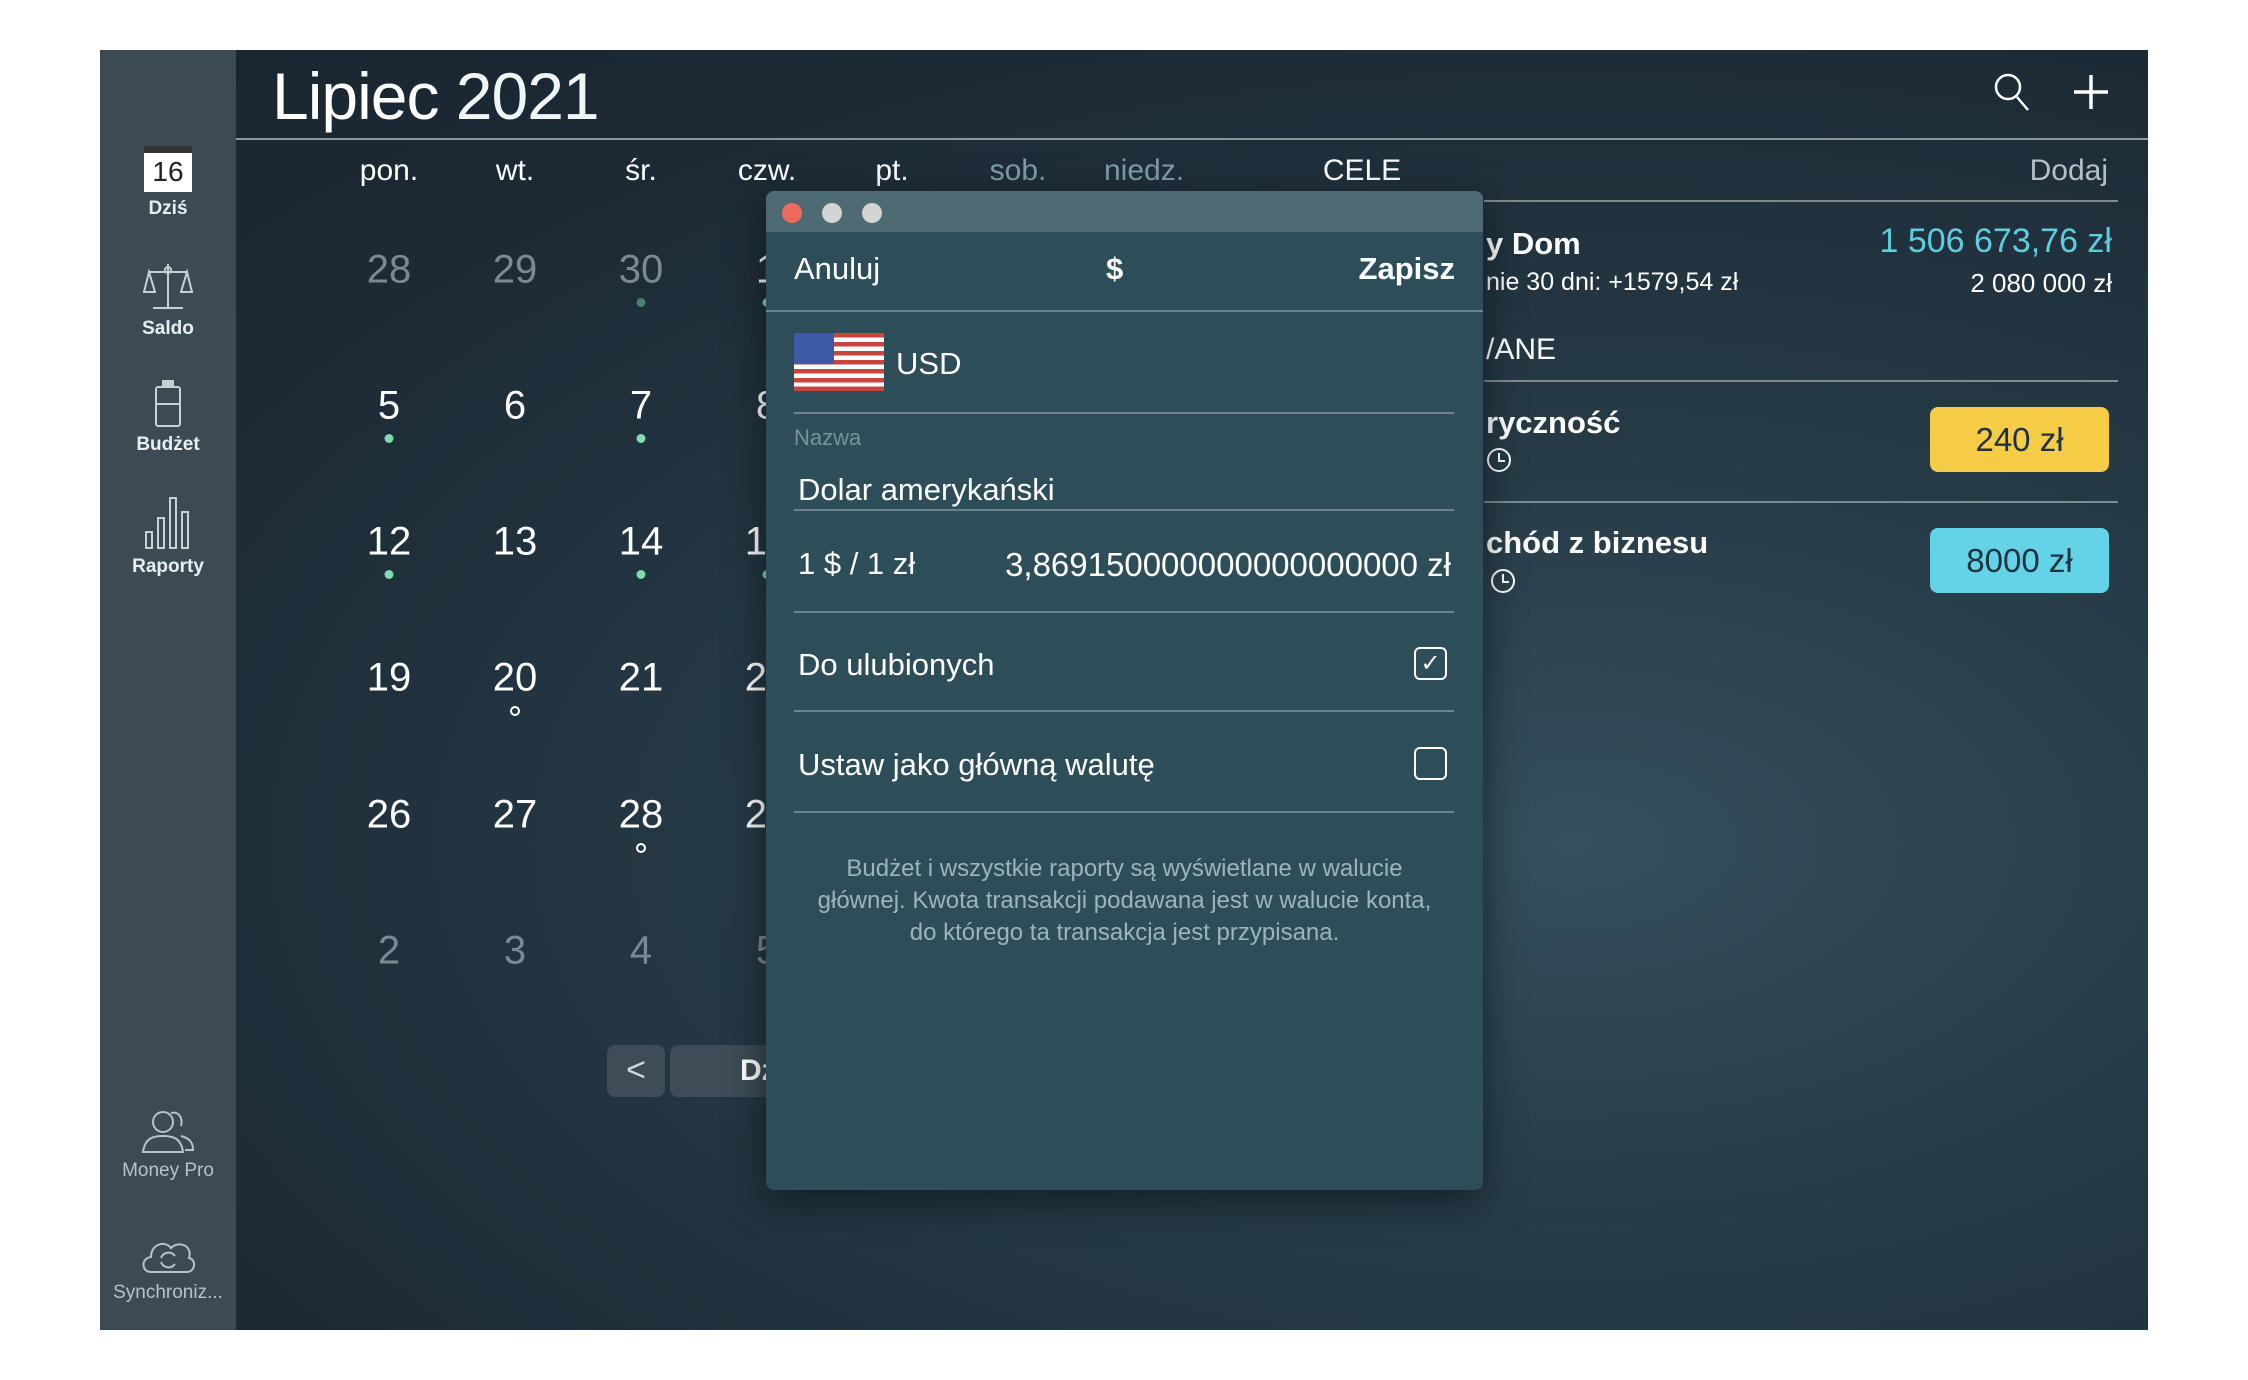 The image size is (2248, 1380). I want to click on calendar-day: 20, so click(515, 678).